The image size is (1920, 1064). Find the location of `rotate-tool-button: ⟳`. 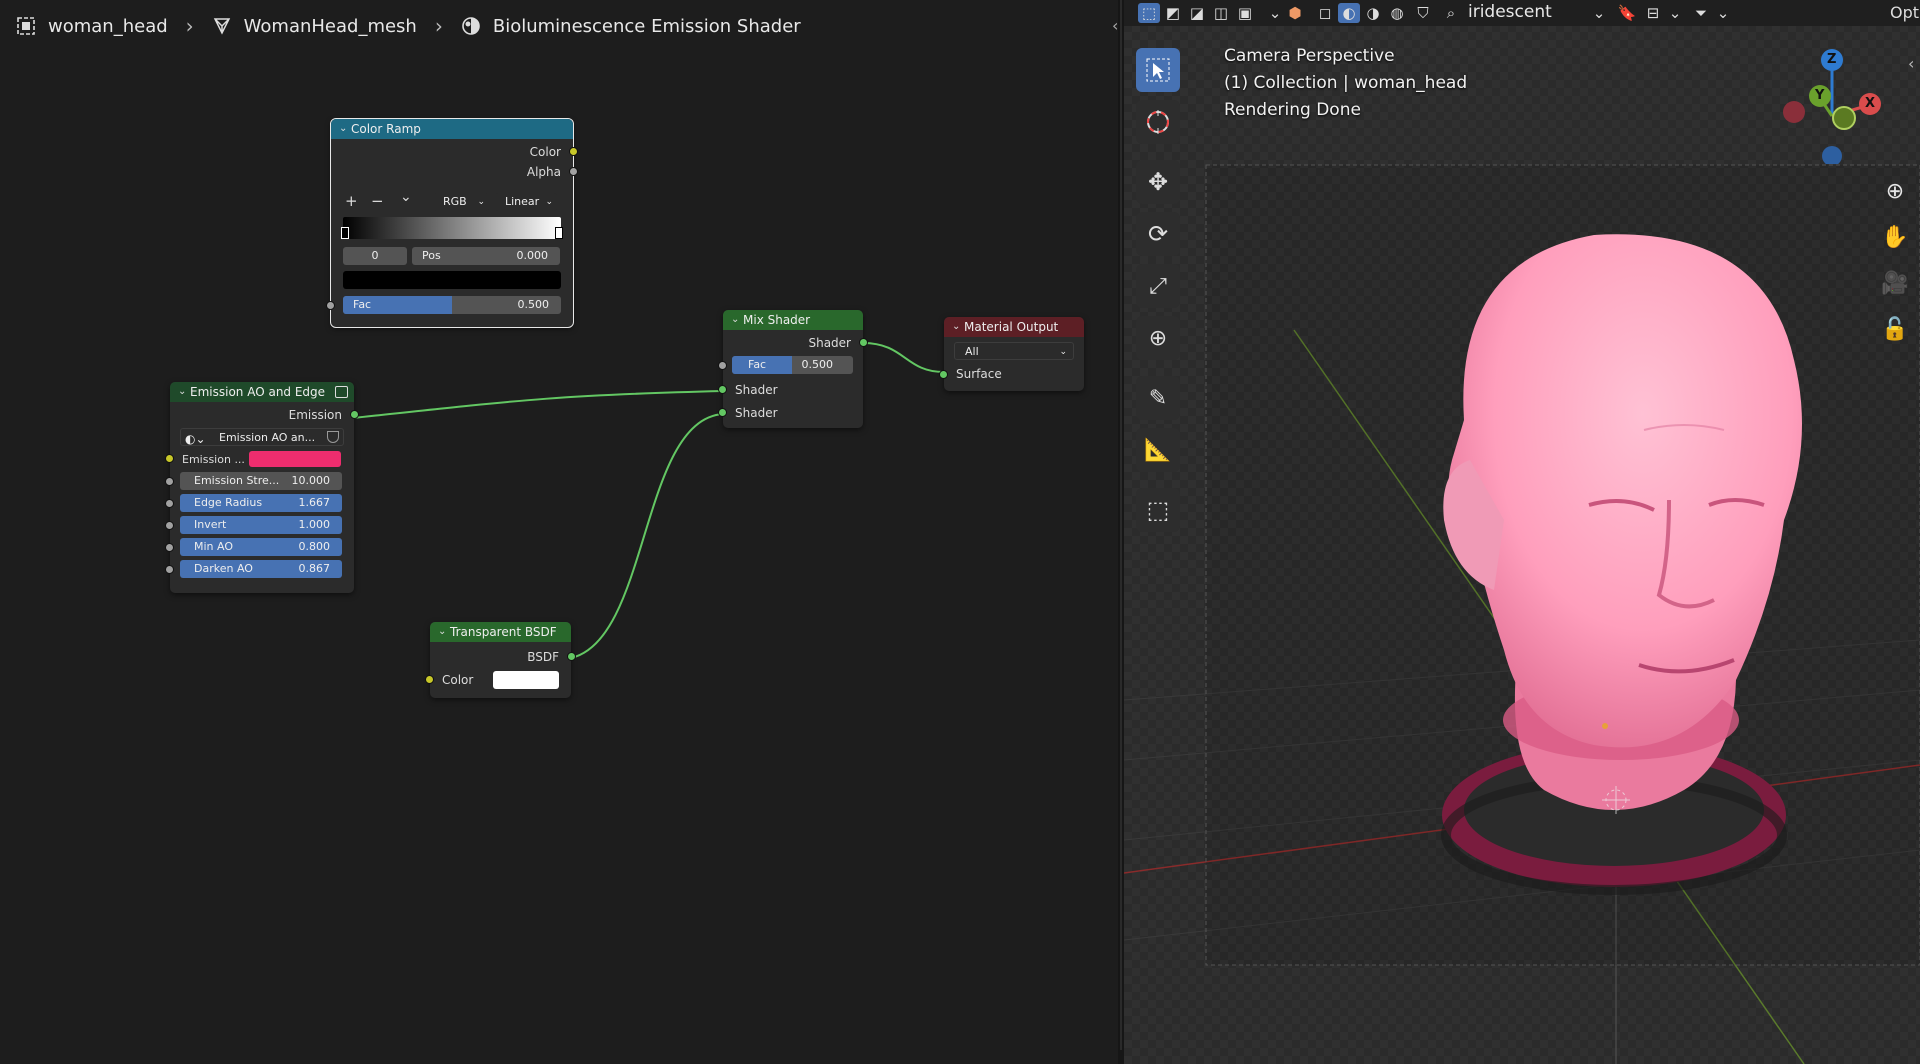

rotate-tool-button: ⟳ is located at coordinates (1158, 234).